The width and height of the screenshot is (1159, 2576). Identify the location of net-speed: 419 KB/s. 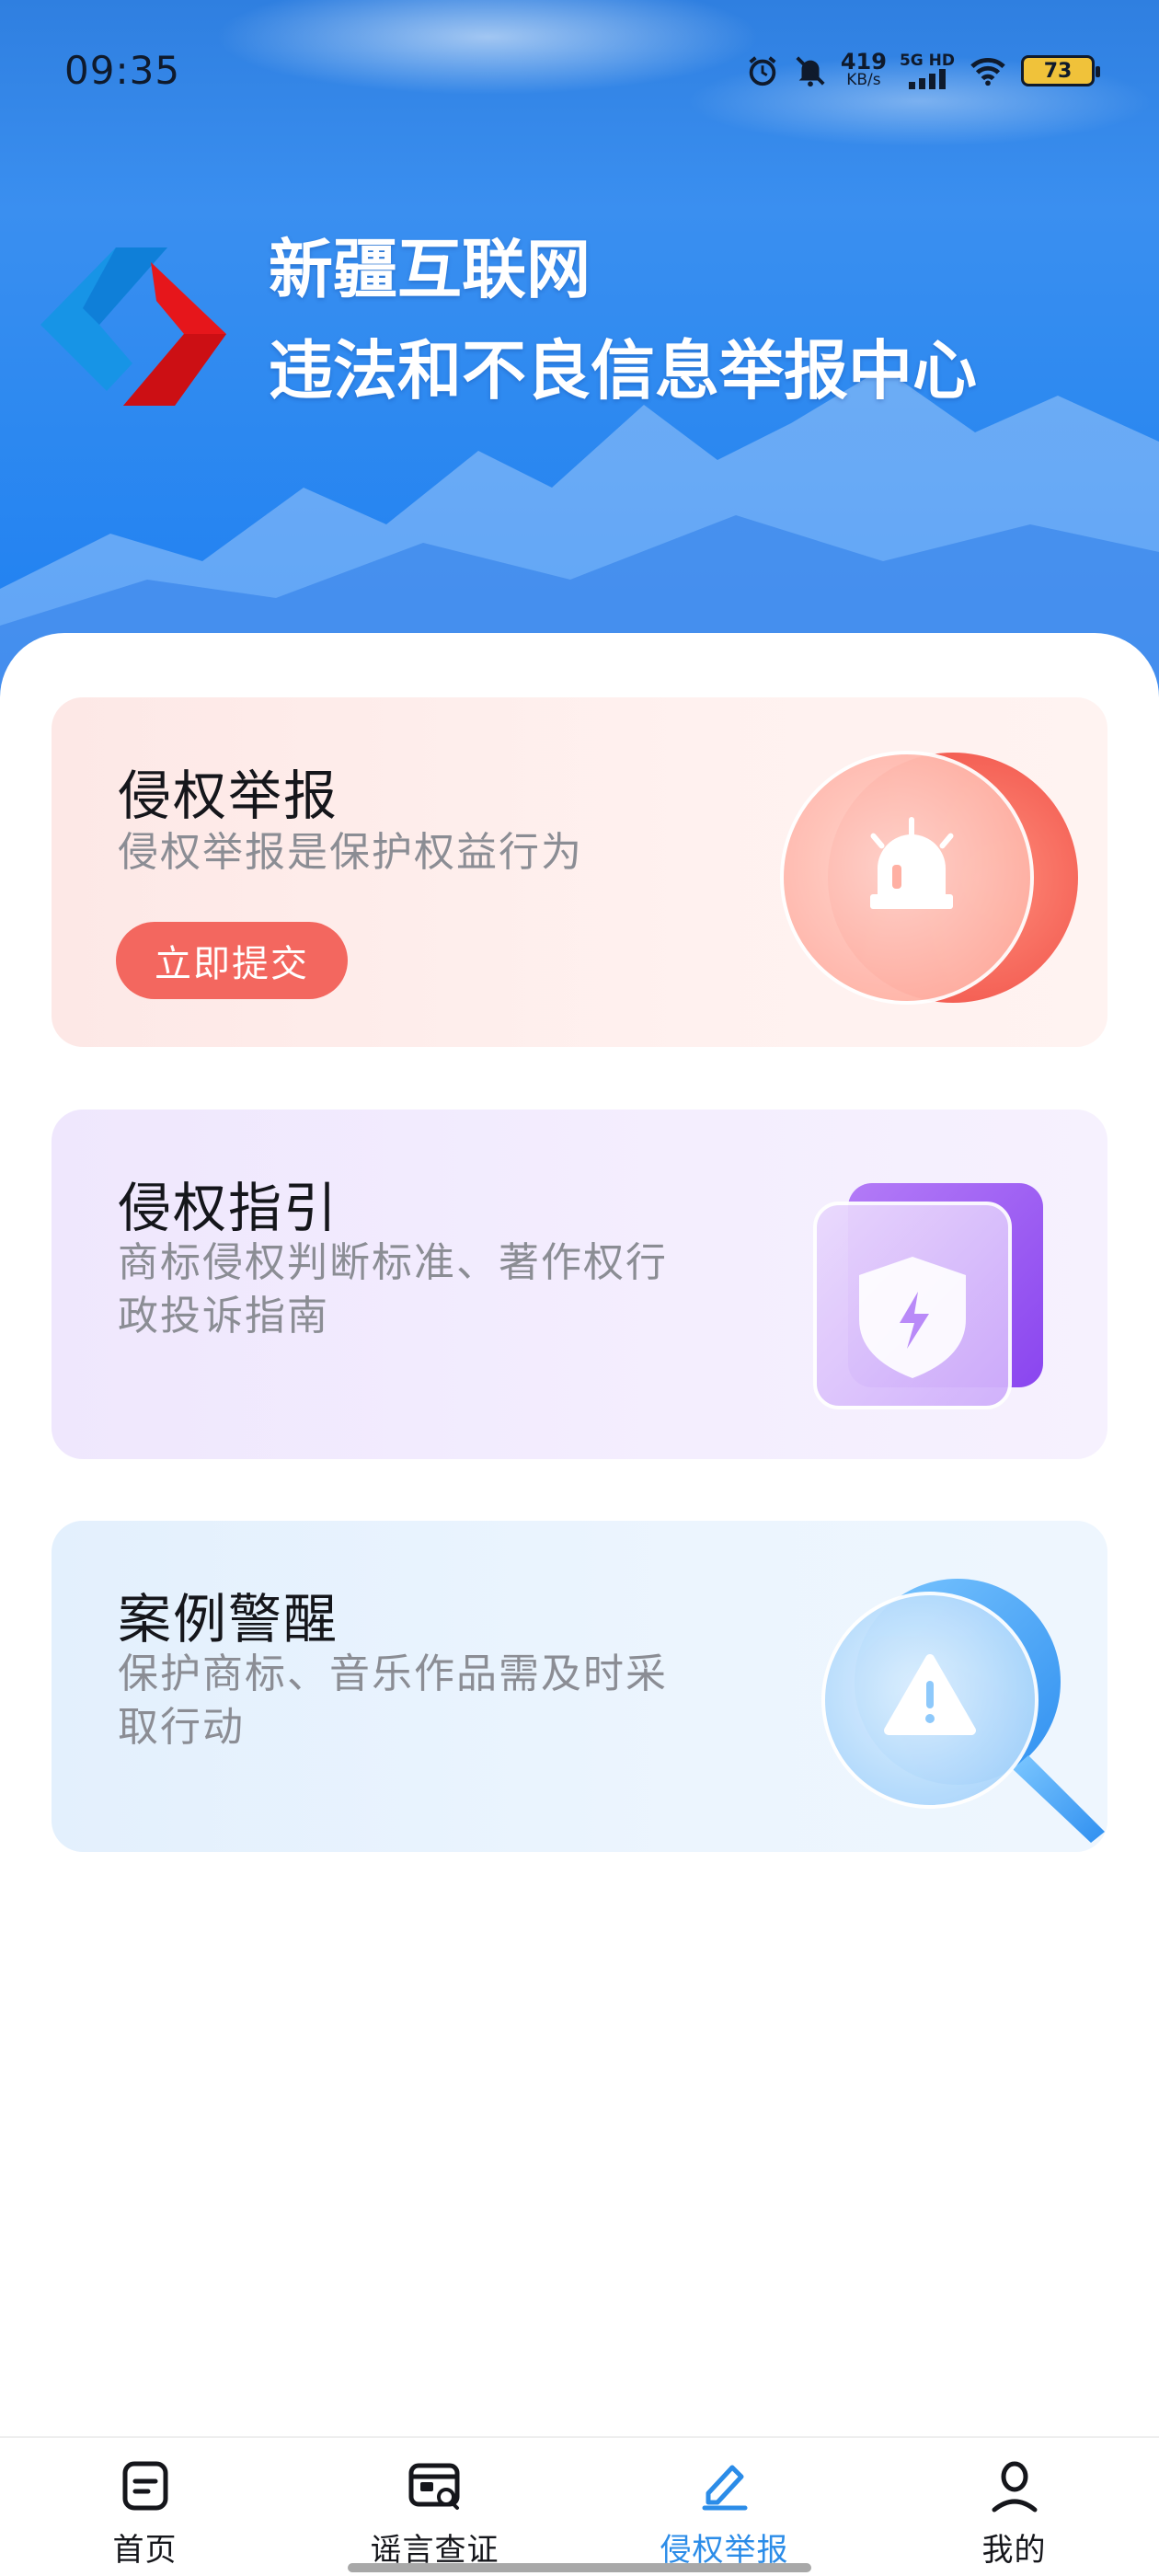
(863, 69).